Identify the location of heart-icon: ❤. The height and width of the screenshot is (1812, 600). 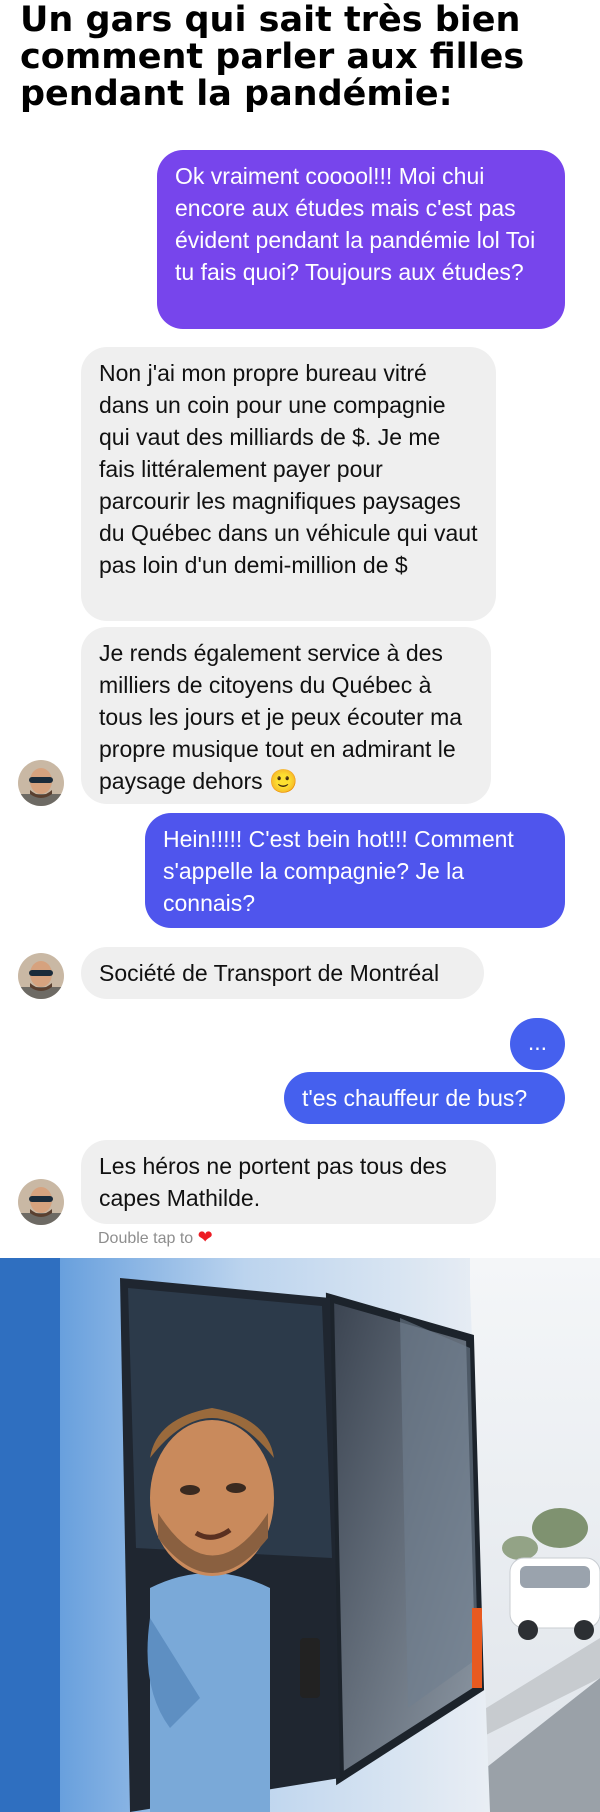
(205, 1237).